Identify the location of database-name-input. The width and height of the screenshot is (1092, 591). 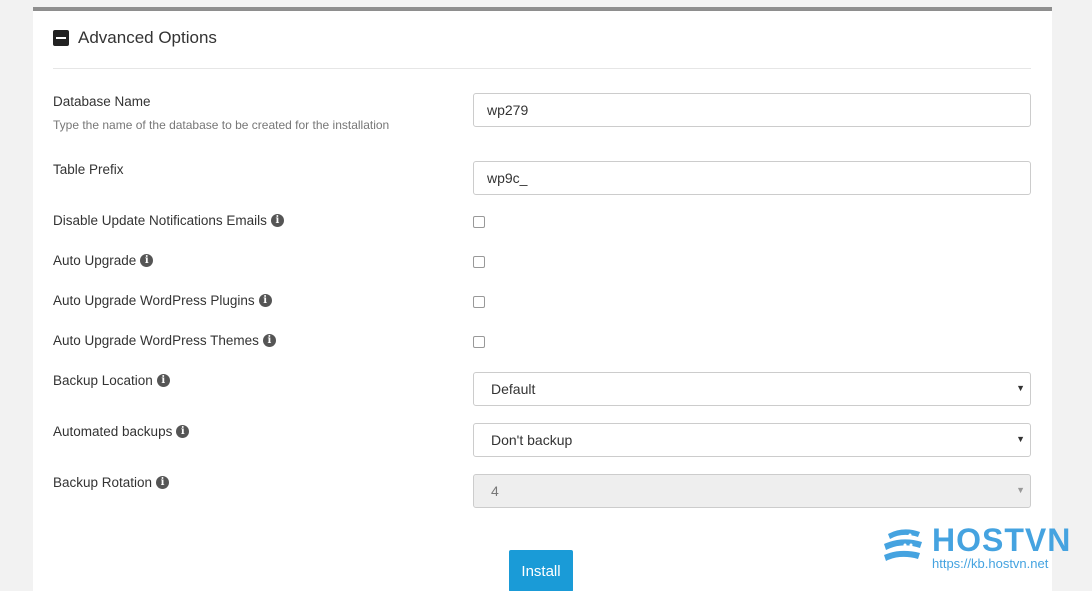
(752, 110).